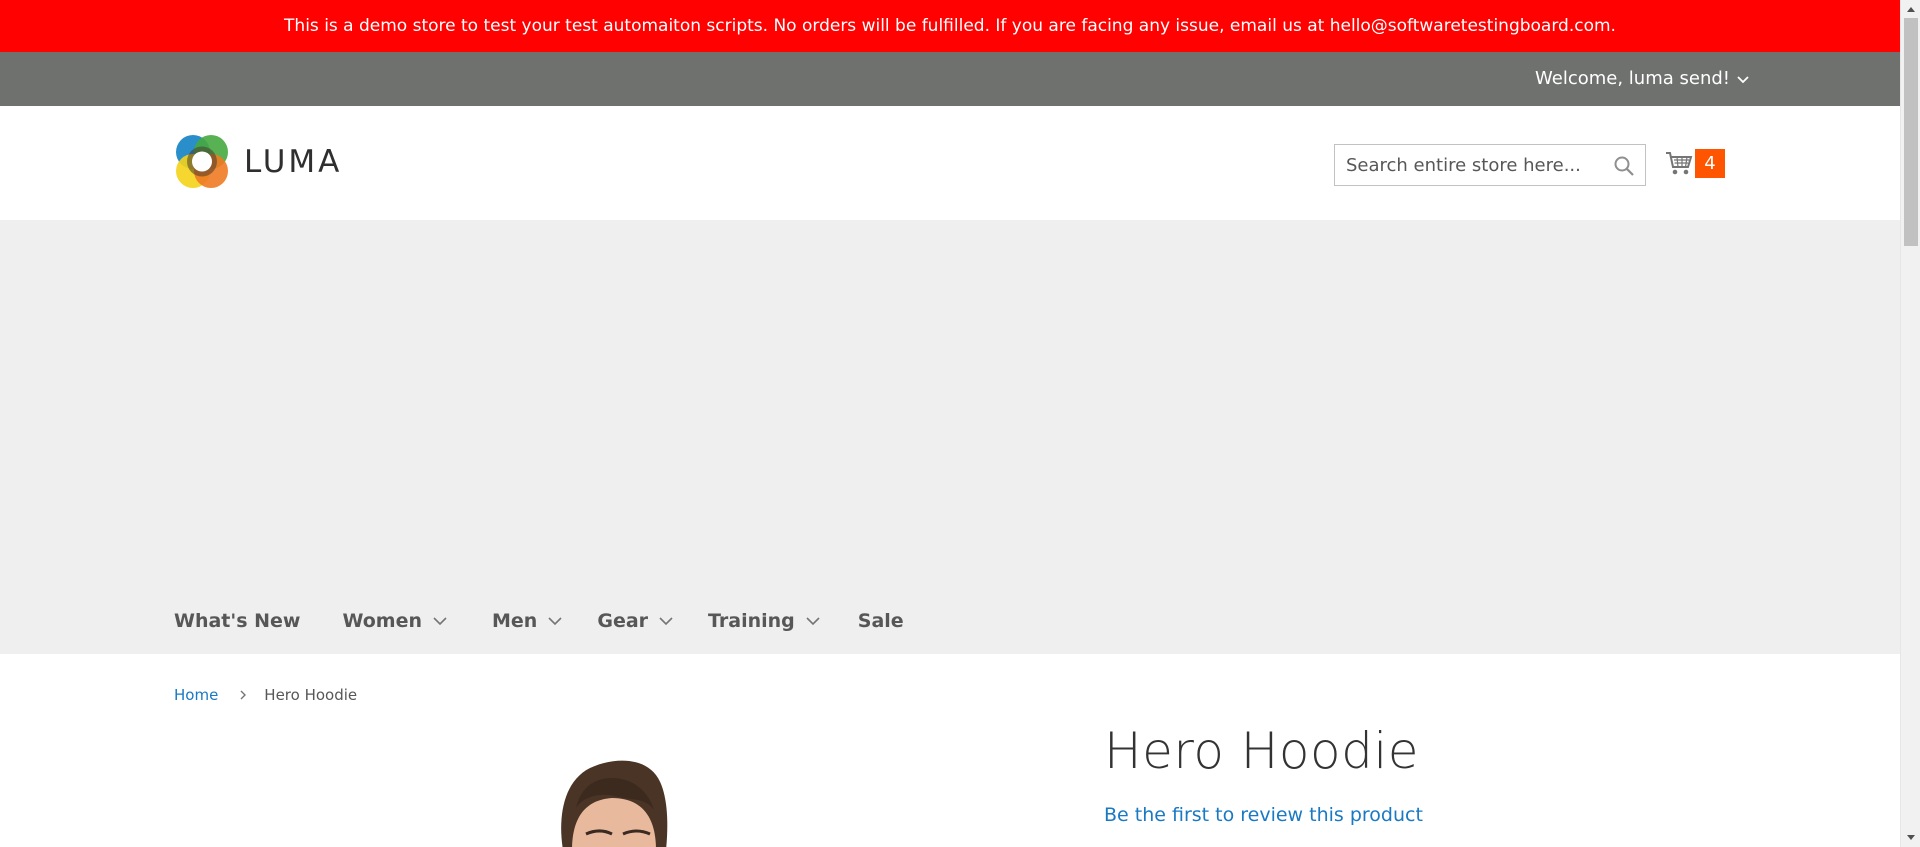 This screenshot has width=1920, height=847. What do you see at coordinates (1261, 751) in the screenshot?
I see `product-title: Hero Hoodie` at bounding box center [1261, 751].